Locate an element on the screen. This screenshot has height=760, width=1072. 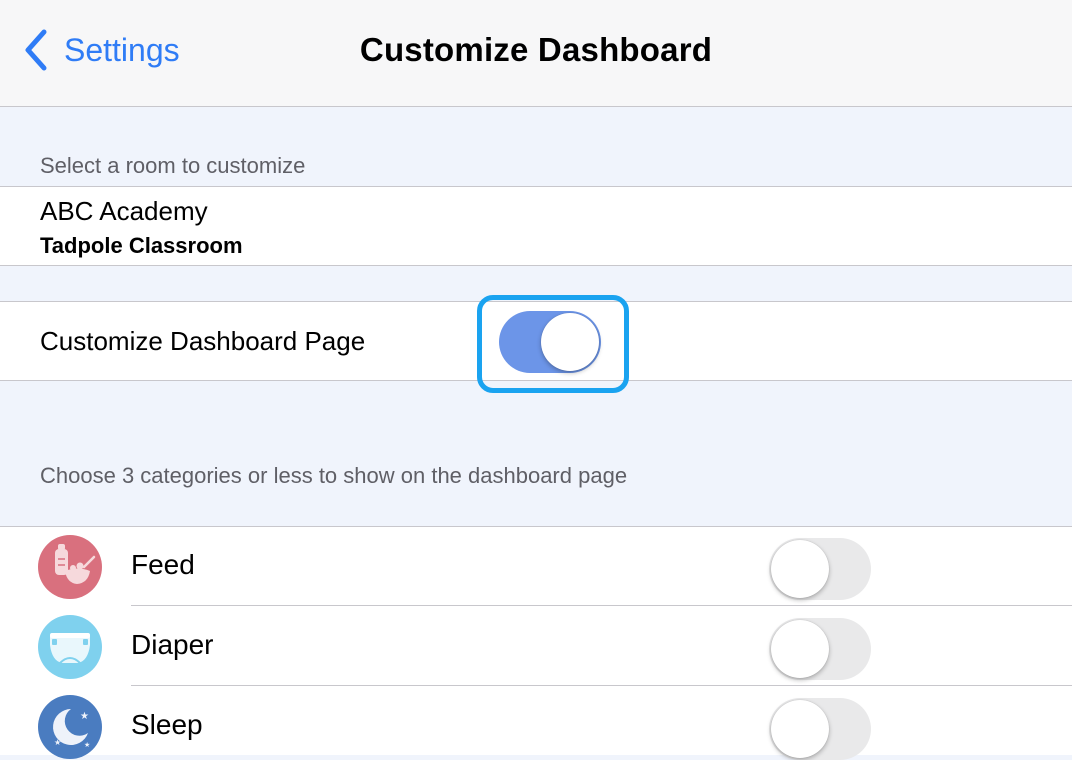
navigation-bar: Settings Customize Dashboard is located at coordinates (536, 53).